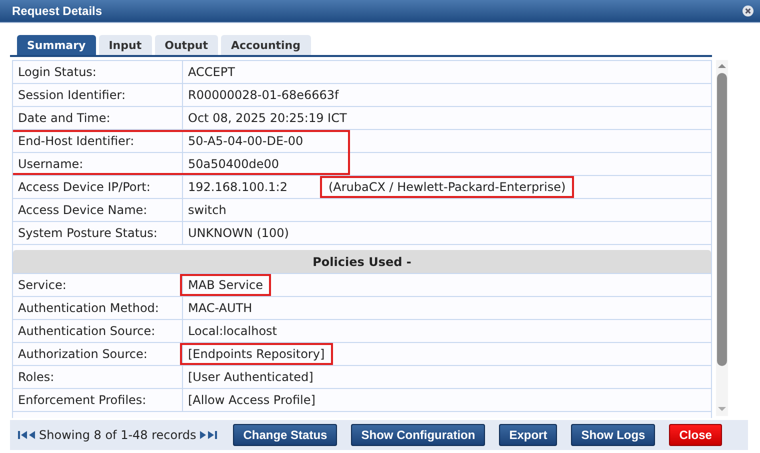 This screenshot has width=760, height=453. Describe the element at coordinates (98, 141) in the screenshot. I see `field-label: End-Host Identifier:` at that location.